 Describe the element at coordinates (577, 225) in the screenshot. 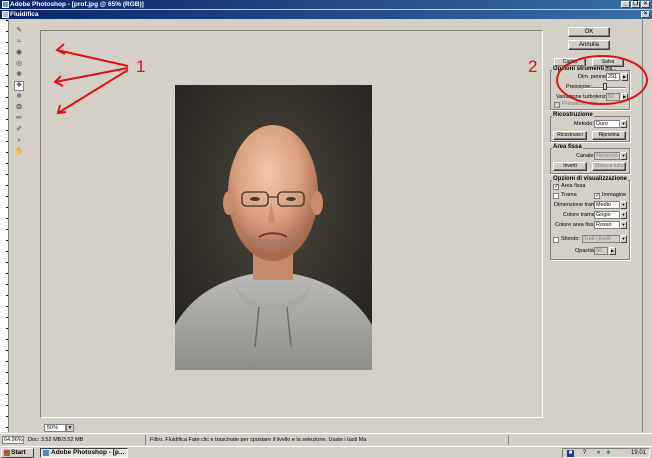

I see `freeze-color-label: Colore area fissa:` at that location.